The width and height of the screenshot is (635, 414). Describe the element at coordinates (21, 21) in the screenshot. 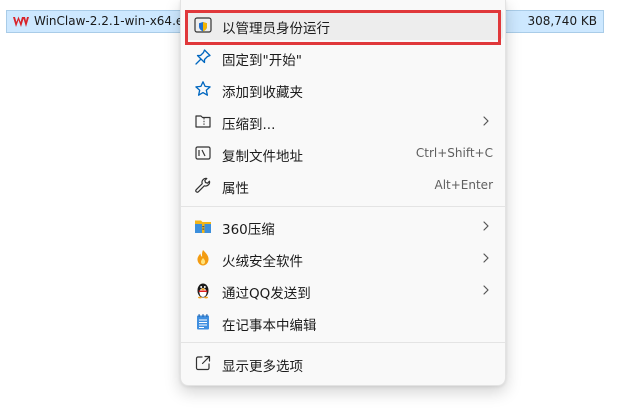

I see `winclaw-app-icon` at that location.